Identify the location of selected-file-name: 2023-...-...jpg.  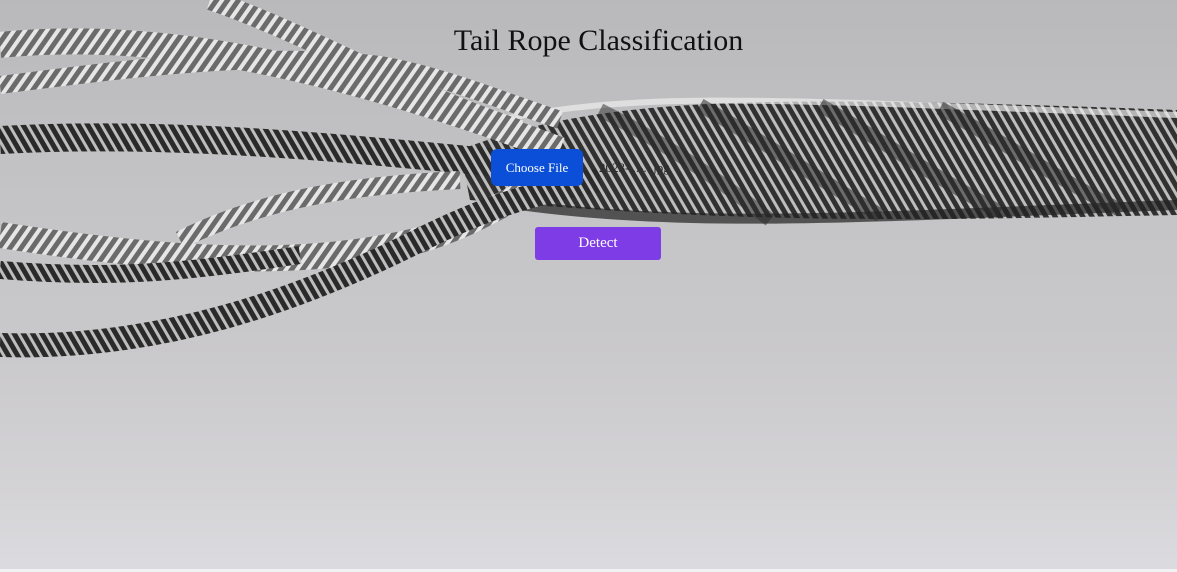
(634, 167).